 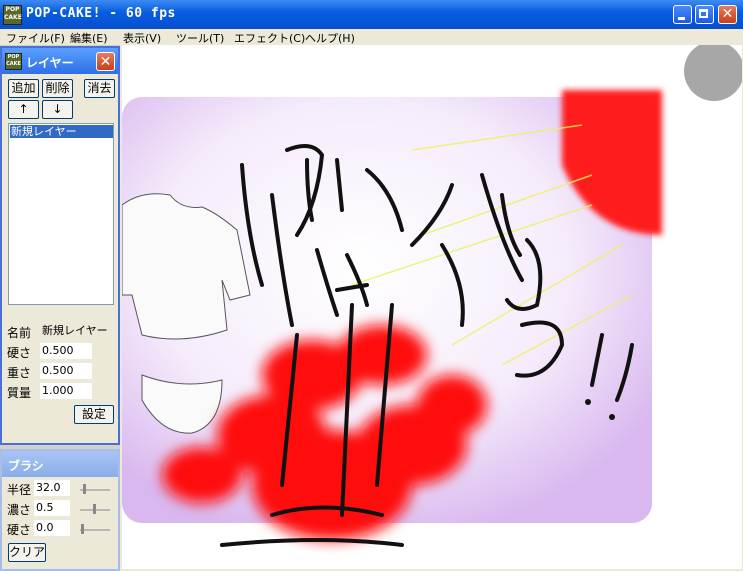 What do you see at coordinates (19, 373) in the screenshot?
I see `layer-weight-label: 重さ` at bounding box center [19, 373].